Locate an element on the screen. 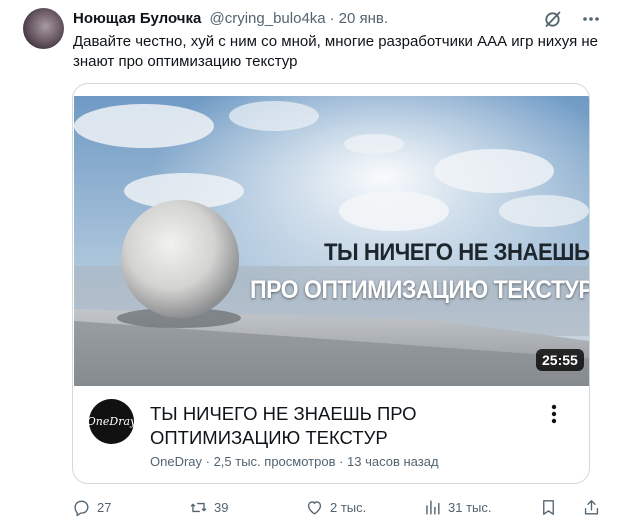 Image resolution: width=621 pixels, height=528 pixels. thumbnail-overlay-line1: ТЫ НИЧЕГО НЕ ЗНАЕШЬ is located at coordinates (456, 252).